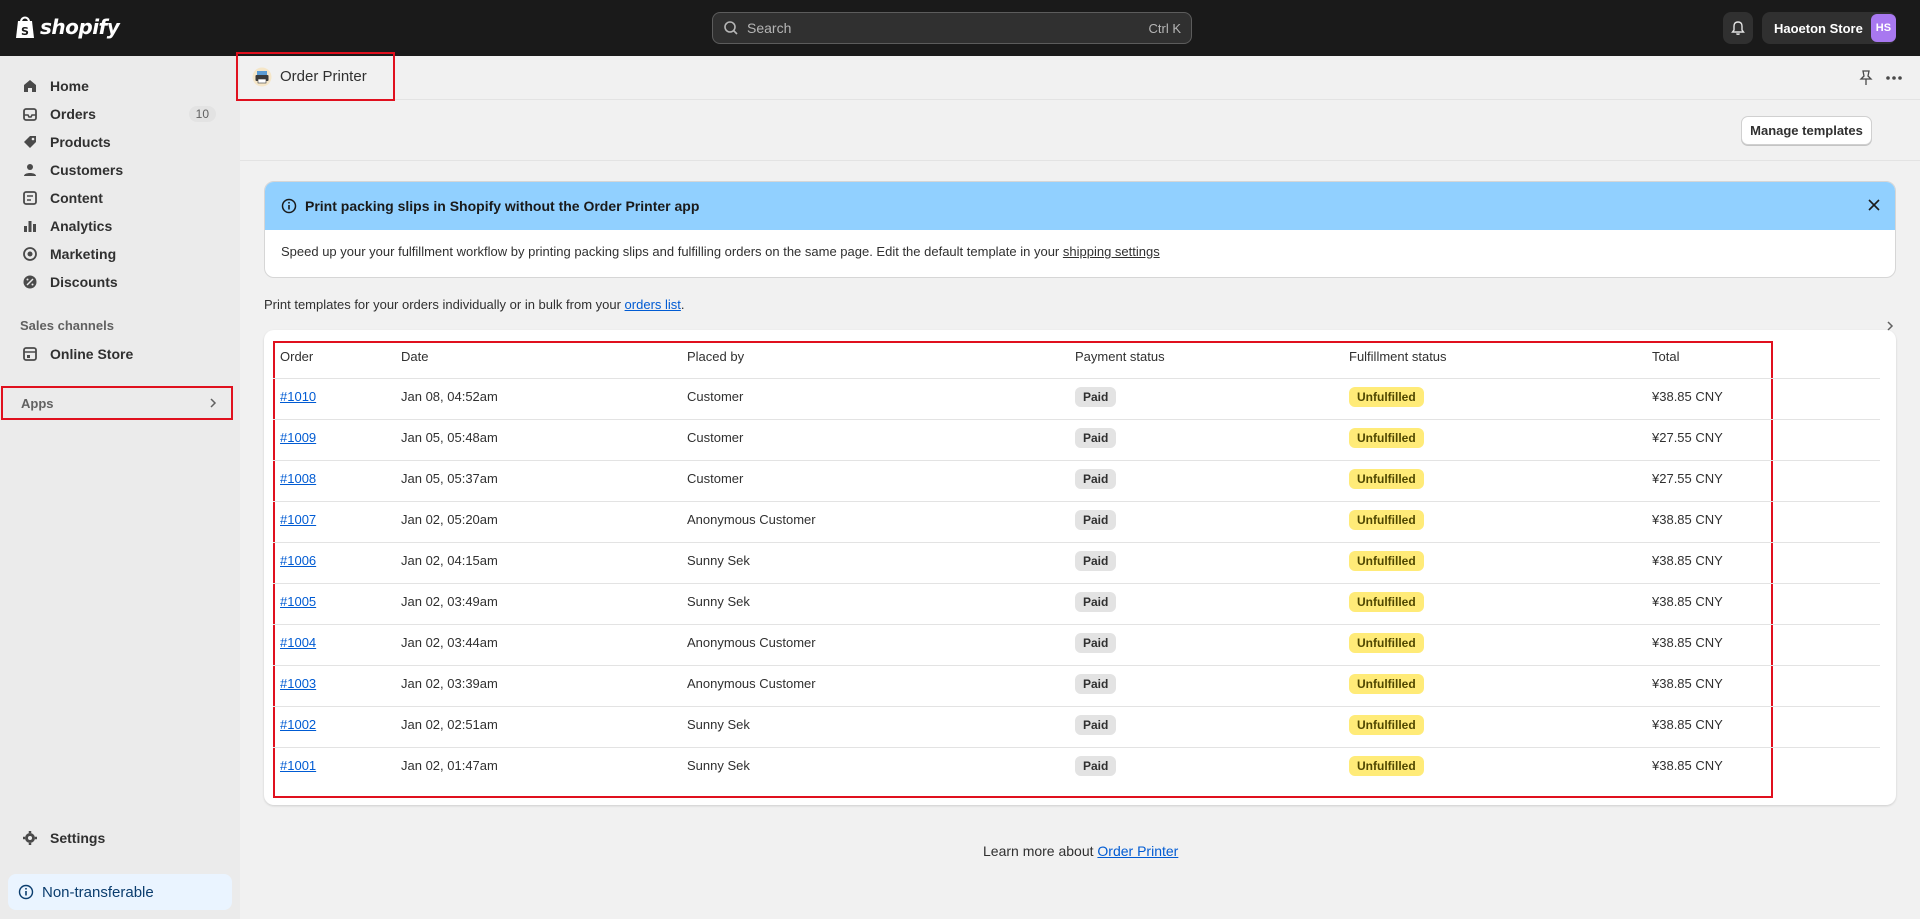  What do you see at coordinates (751, 683) in the screenshot?
I see `placed-by: Anonymous Customer` at bounding box center [751, 683].